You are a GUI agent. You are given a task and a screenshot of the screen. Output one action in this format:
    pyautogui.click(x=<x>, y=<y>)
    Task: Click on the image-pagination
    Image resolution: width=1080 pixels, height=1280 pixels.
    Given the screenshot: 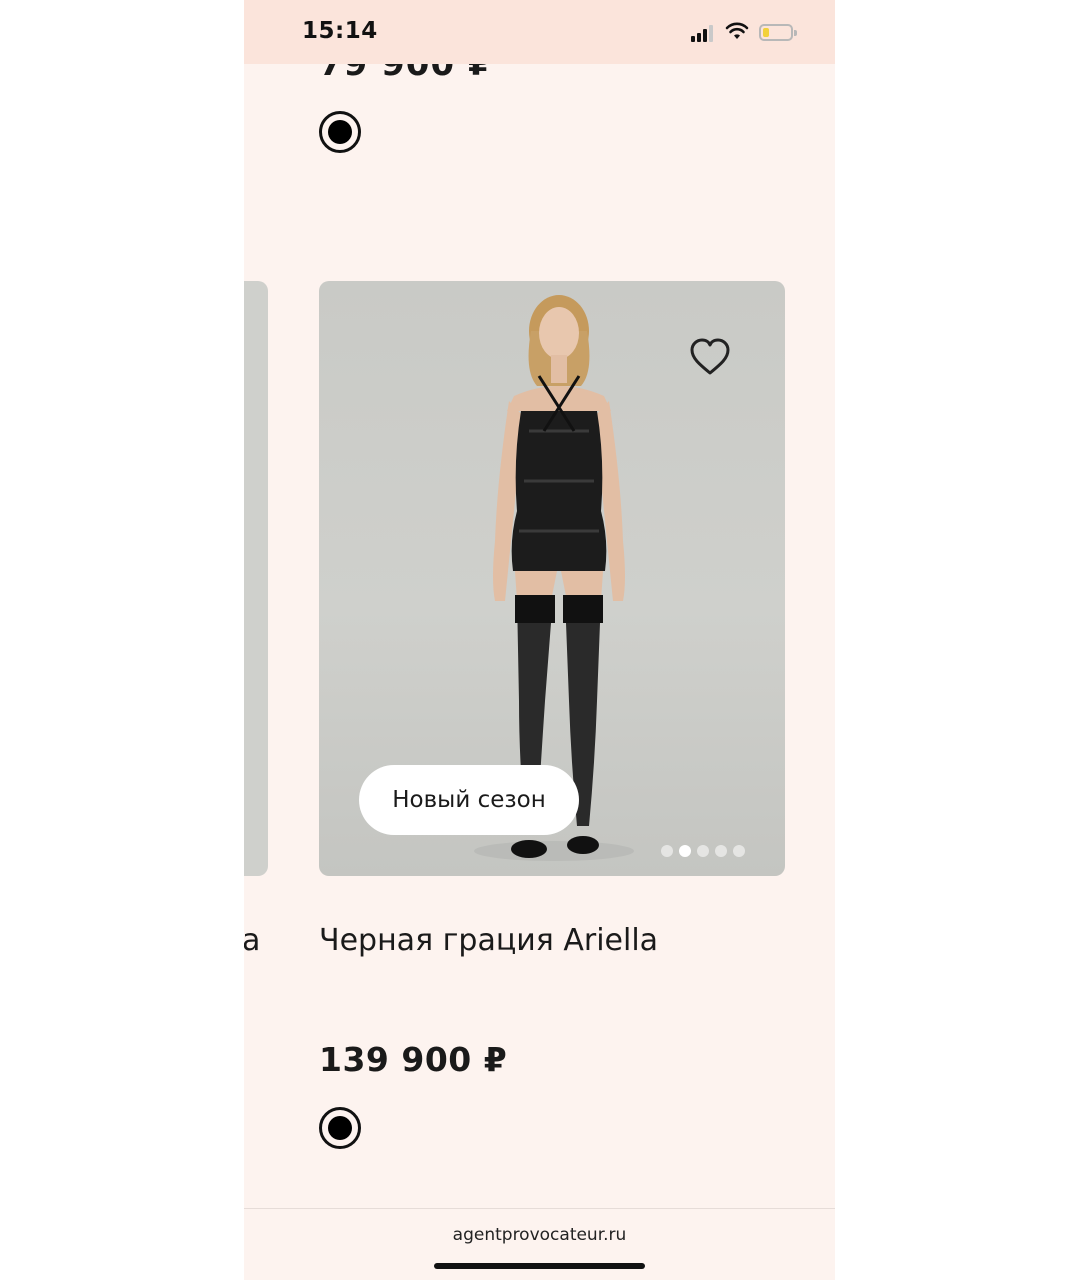 What is the action you would take?
    pyautogui.click(x=703, y=851)
    